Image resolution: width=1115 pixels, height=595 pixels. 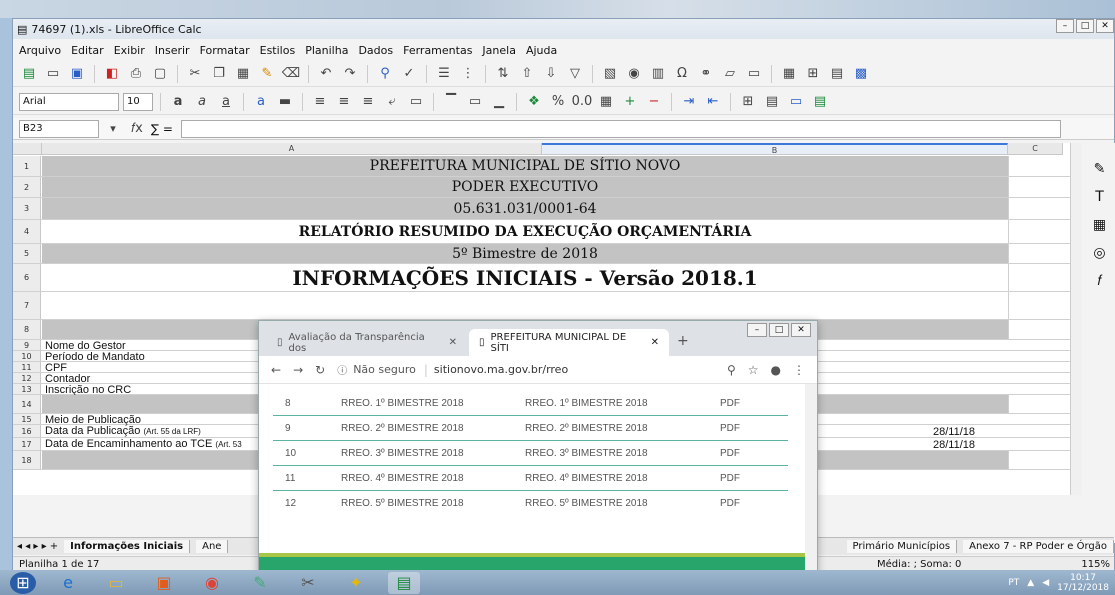 I want to click on row-7: 7, so click(x=547, y=306).